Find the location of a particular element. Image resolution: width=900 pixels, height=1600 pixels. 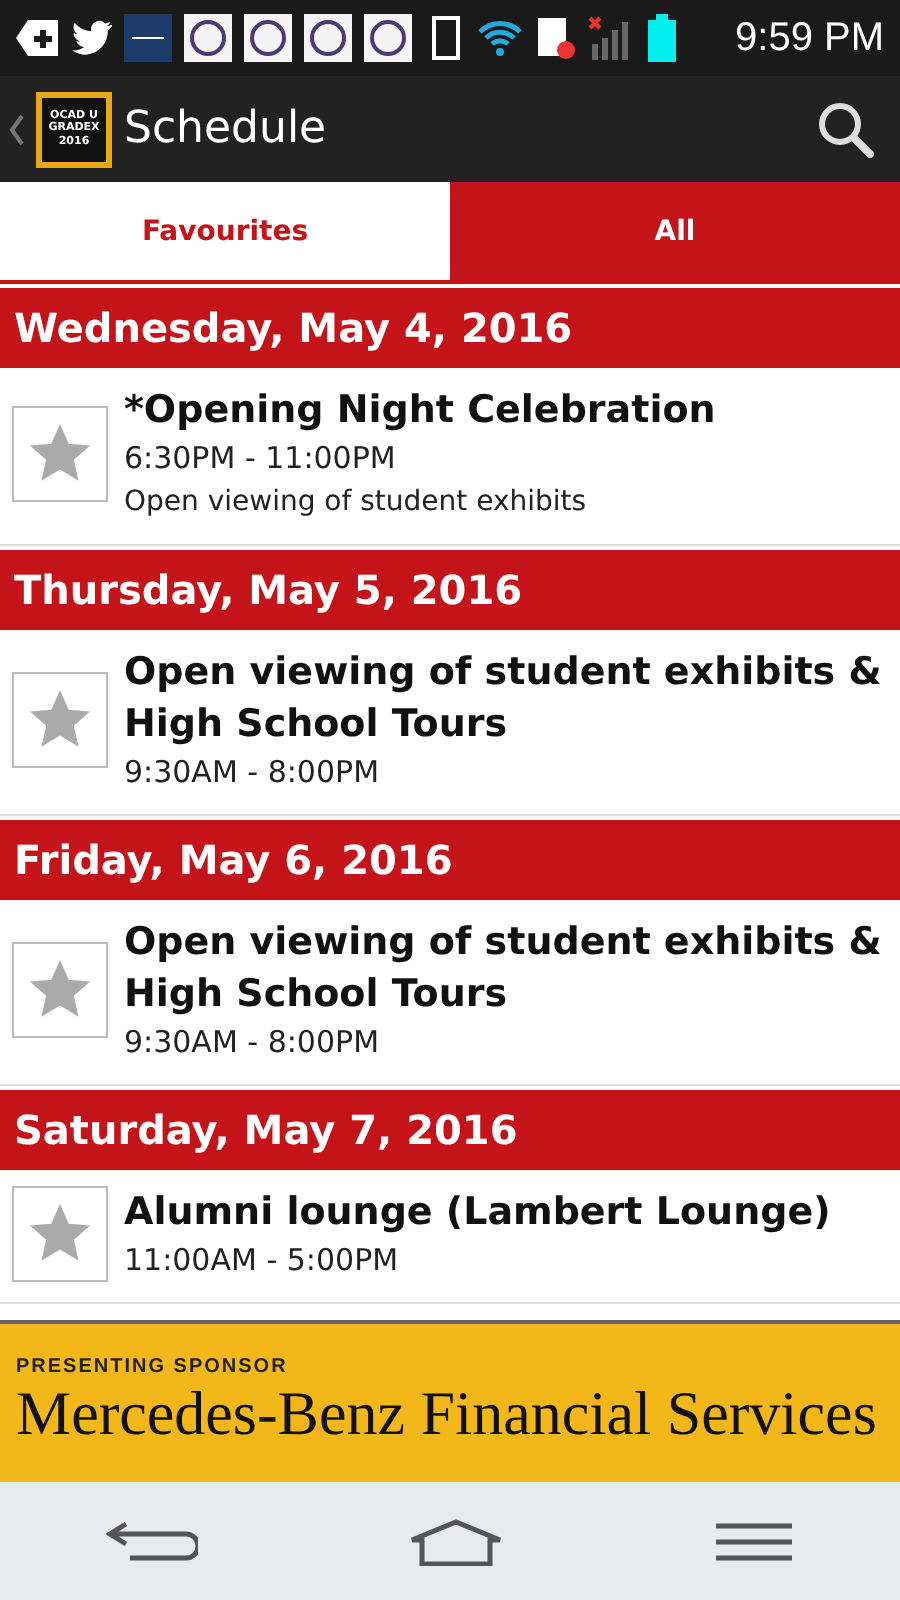

wifi-icon is located at coordinates (500, 38).